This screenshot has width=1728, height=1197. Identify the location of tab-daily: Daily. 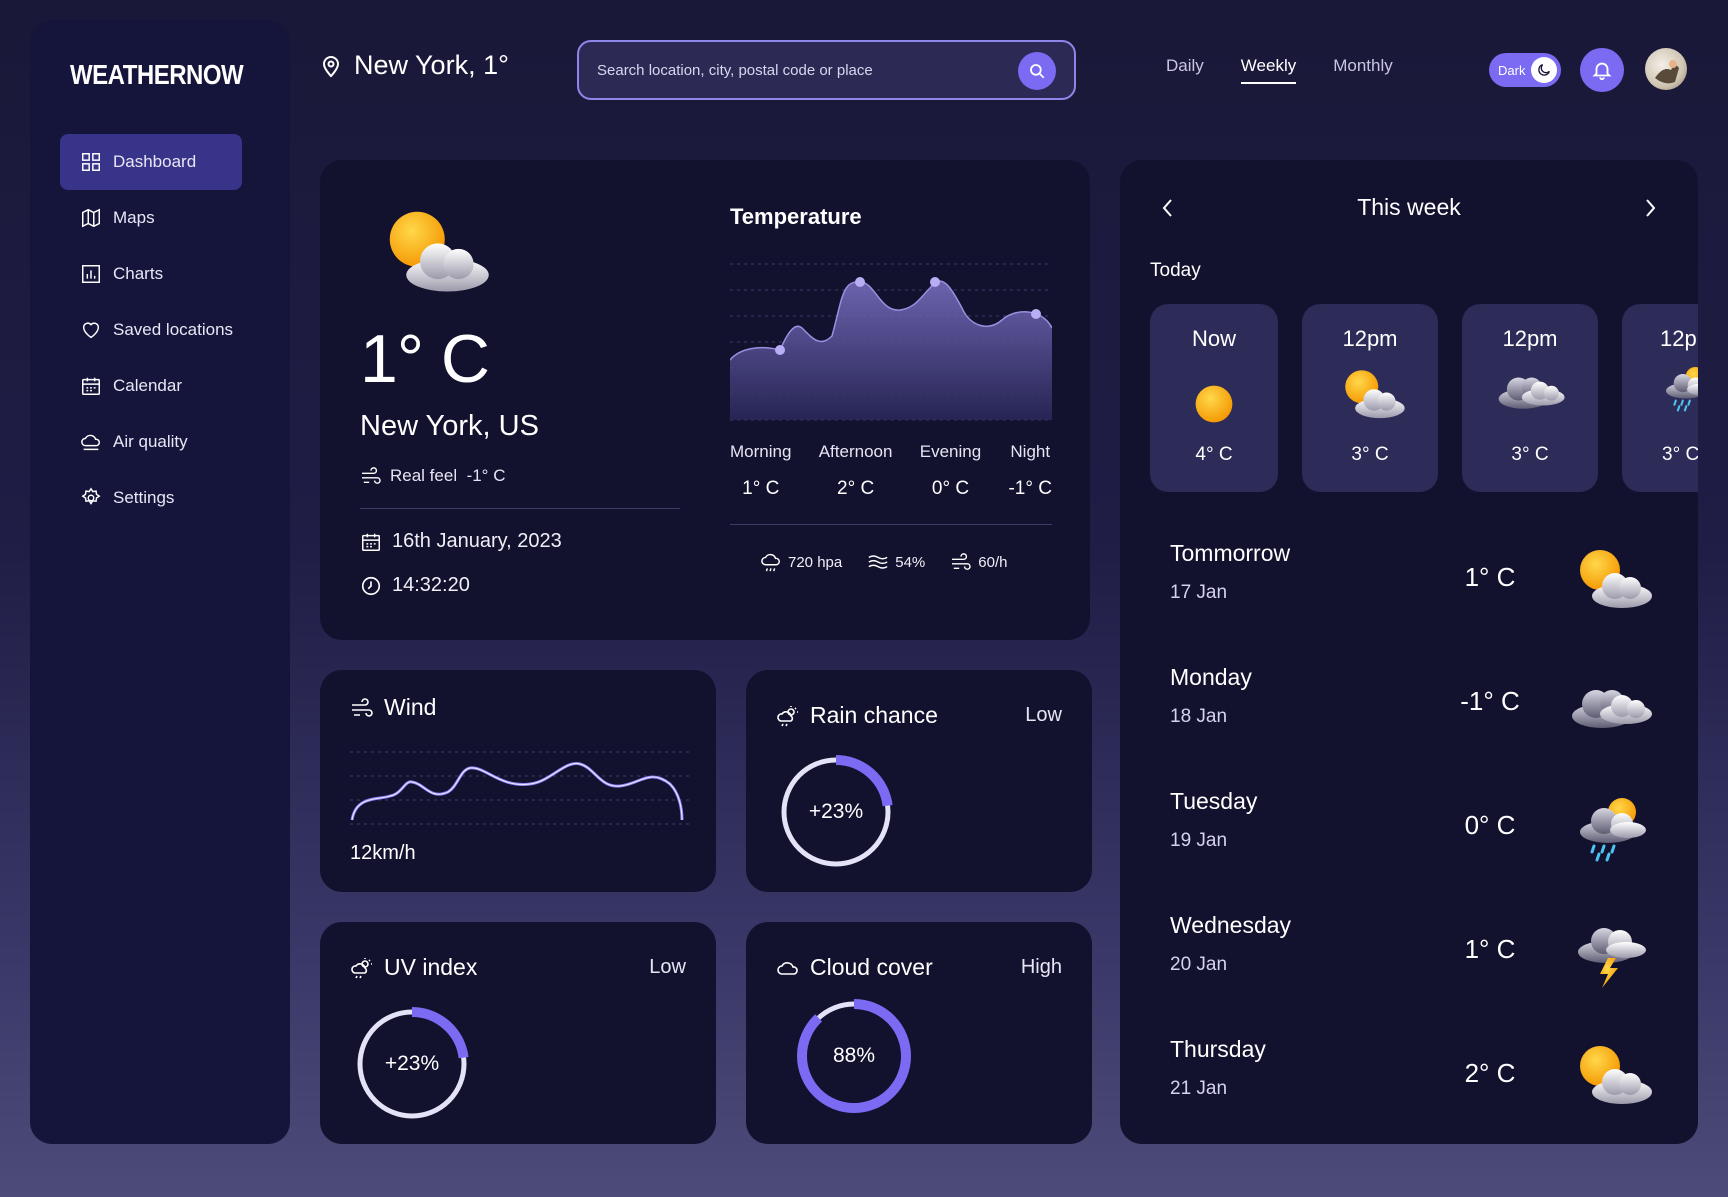
(1185, 70).